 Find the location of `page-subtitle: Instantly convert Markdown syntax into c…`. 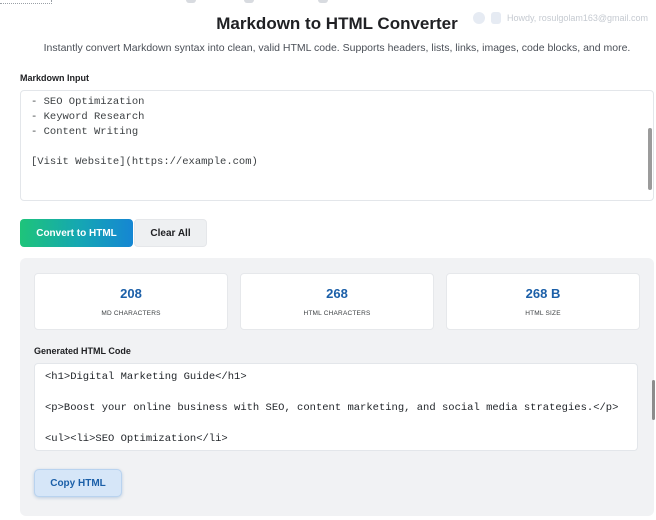

page-subtitle: Instantly convert Markdown syntax into c… is located at coordinates (337, 48).